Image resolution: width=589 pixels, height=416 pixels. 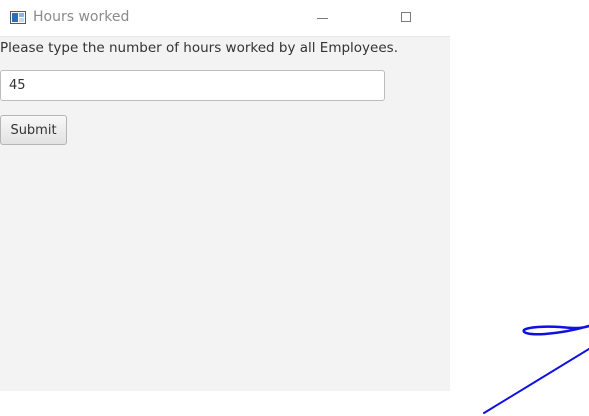 What do you see at coordinates (33, 130) in the screenshot?
I see `submit-button: Submit` at bounding box center [33, 130].